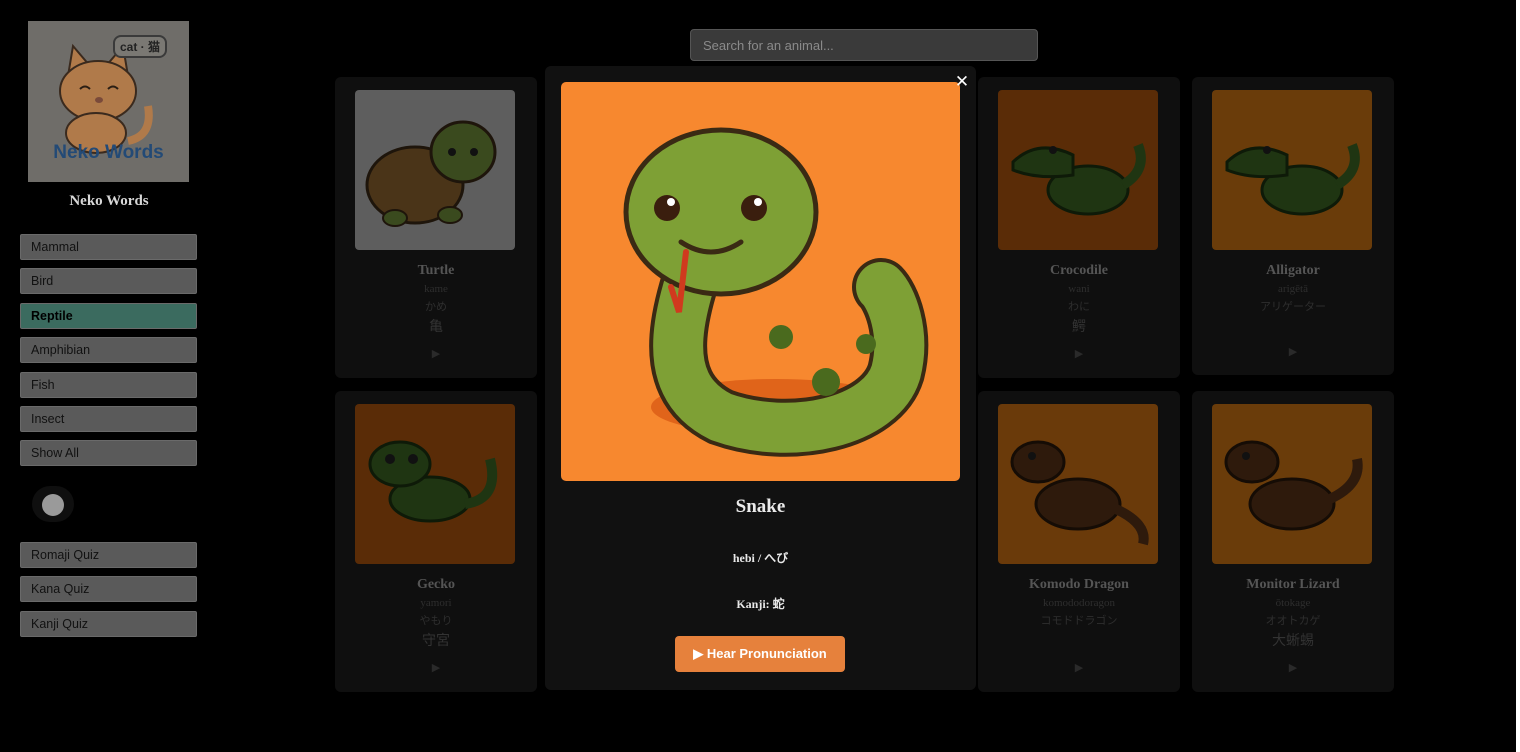 The height and width of the screenshot is (752, 1520). What do you see at coordinates (1293, 270) in the screenshot?
I see `card-name: Alligator` at bounding box center [1293, 270].